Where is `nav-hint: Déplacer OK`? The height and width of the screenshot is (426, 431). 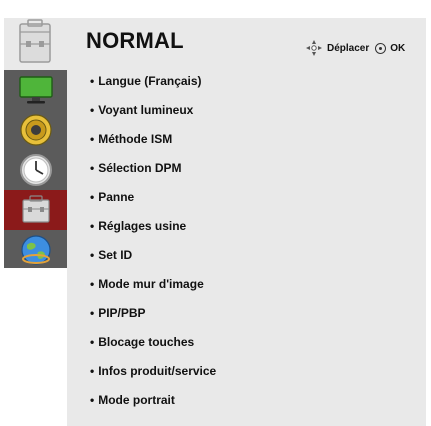 nav-hint: Déplacer OK is located at coordinates (355, 48).